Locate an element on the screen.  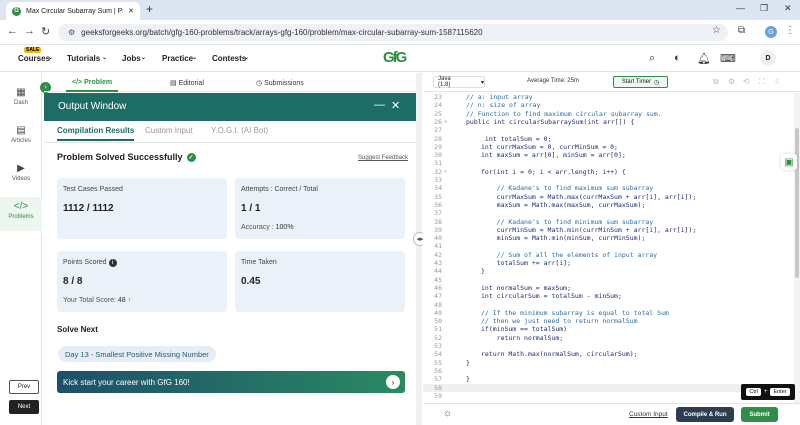
theme-toggle-icon: ◐ is located at coordinates (677, 58).